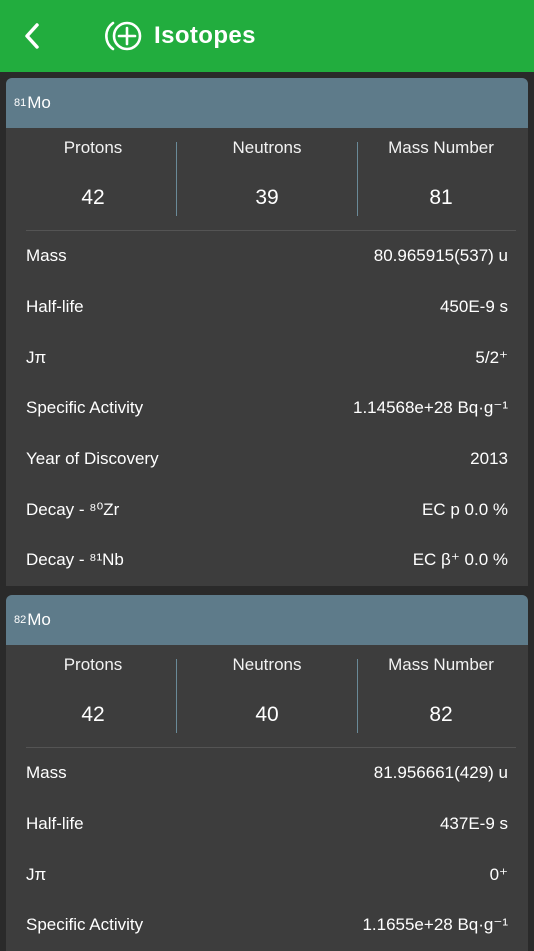 This screenshot has height=951, width=534. What do you see at coordinates (20, 620) in the screenshot?
I see `isotope-mass-superscript: 82` at bounding box center [20, 620].